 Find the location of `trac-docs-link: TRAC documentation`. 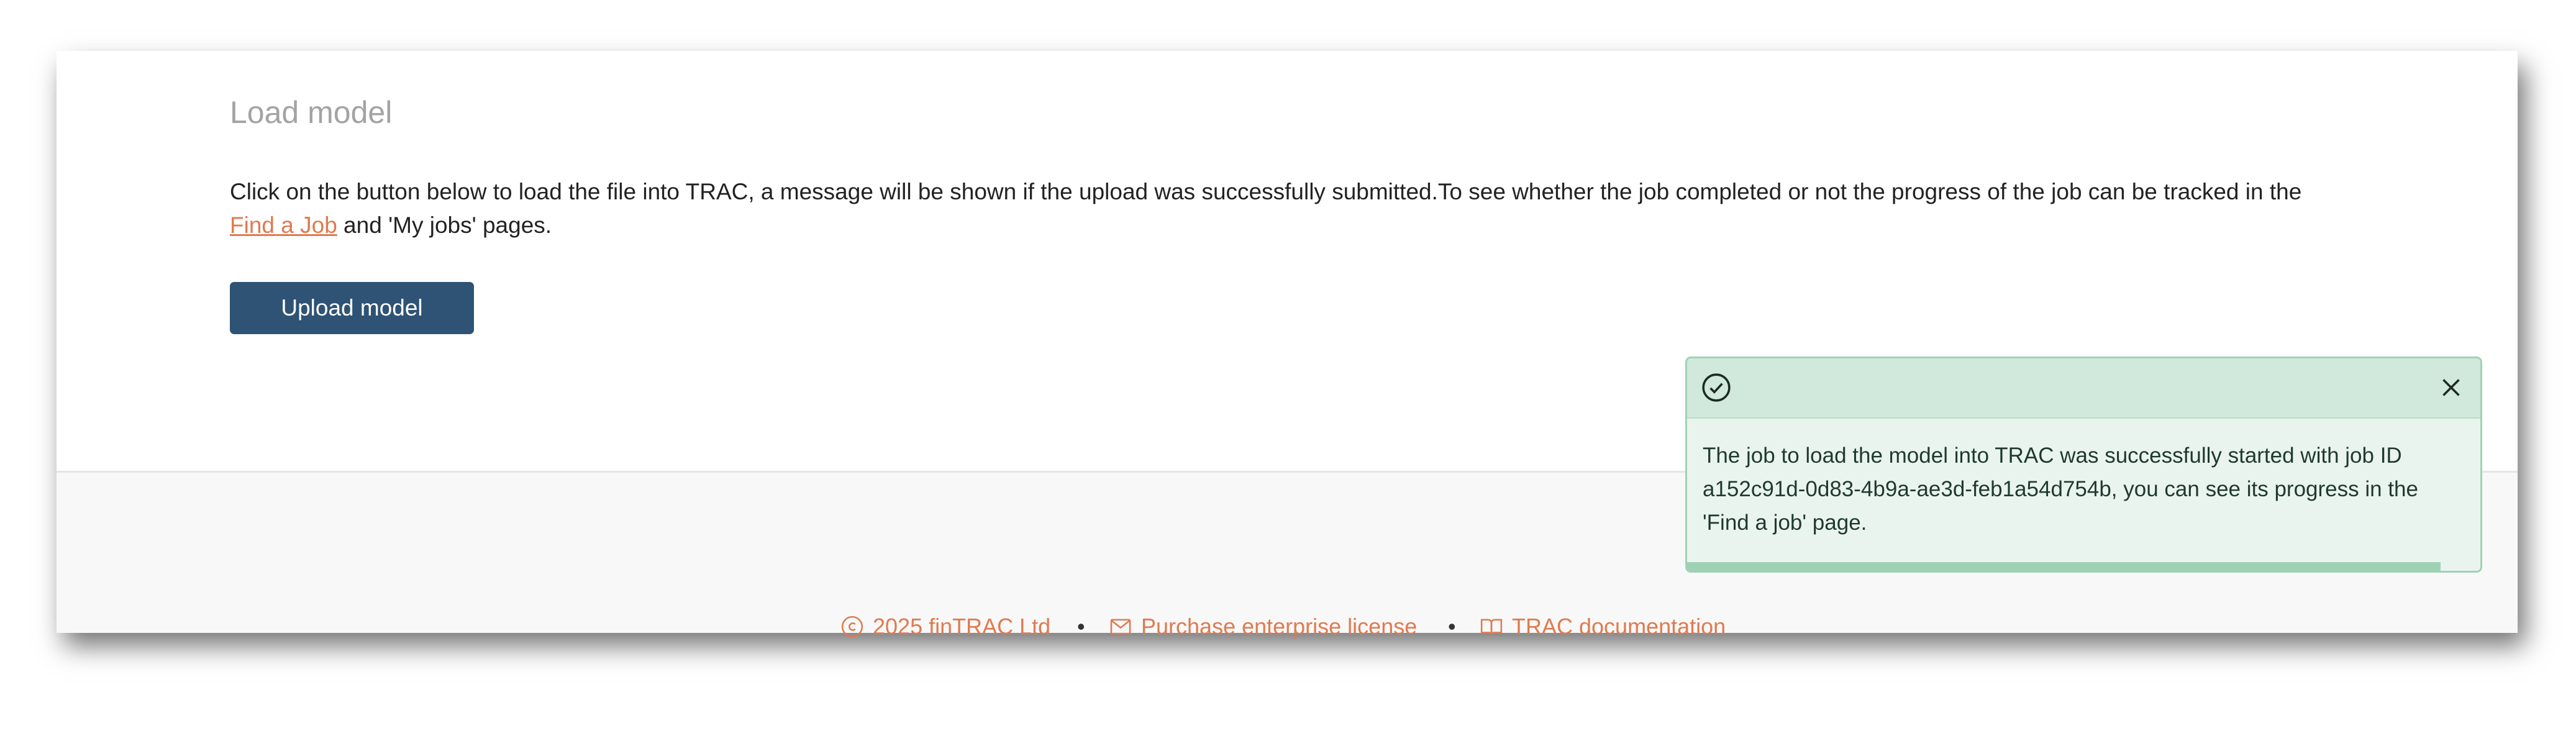

trac-docs-link: TRAC documentation is located at coordinates (1603, 627).